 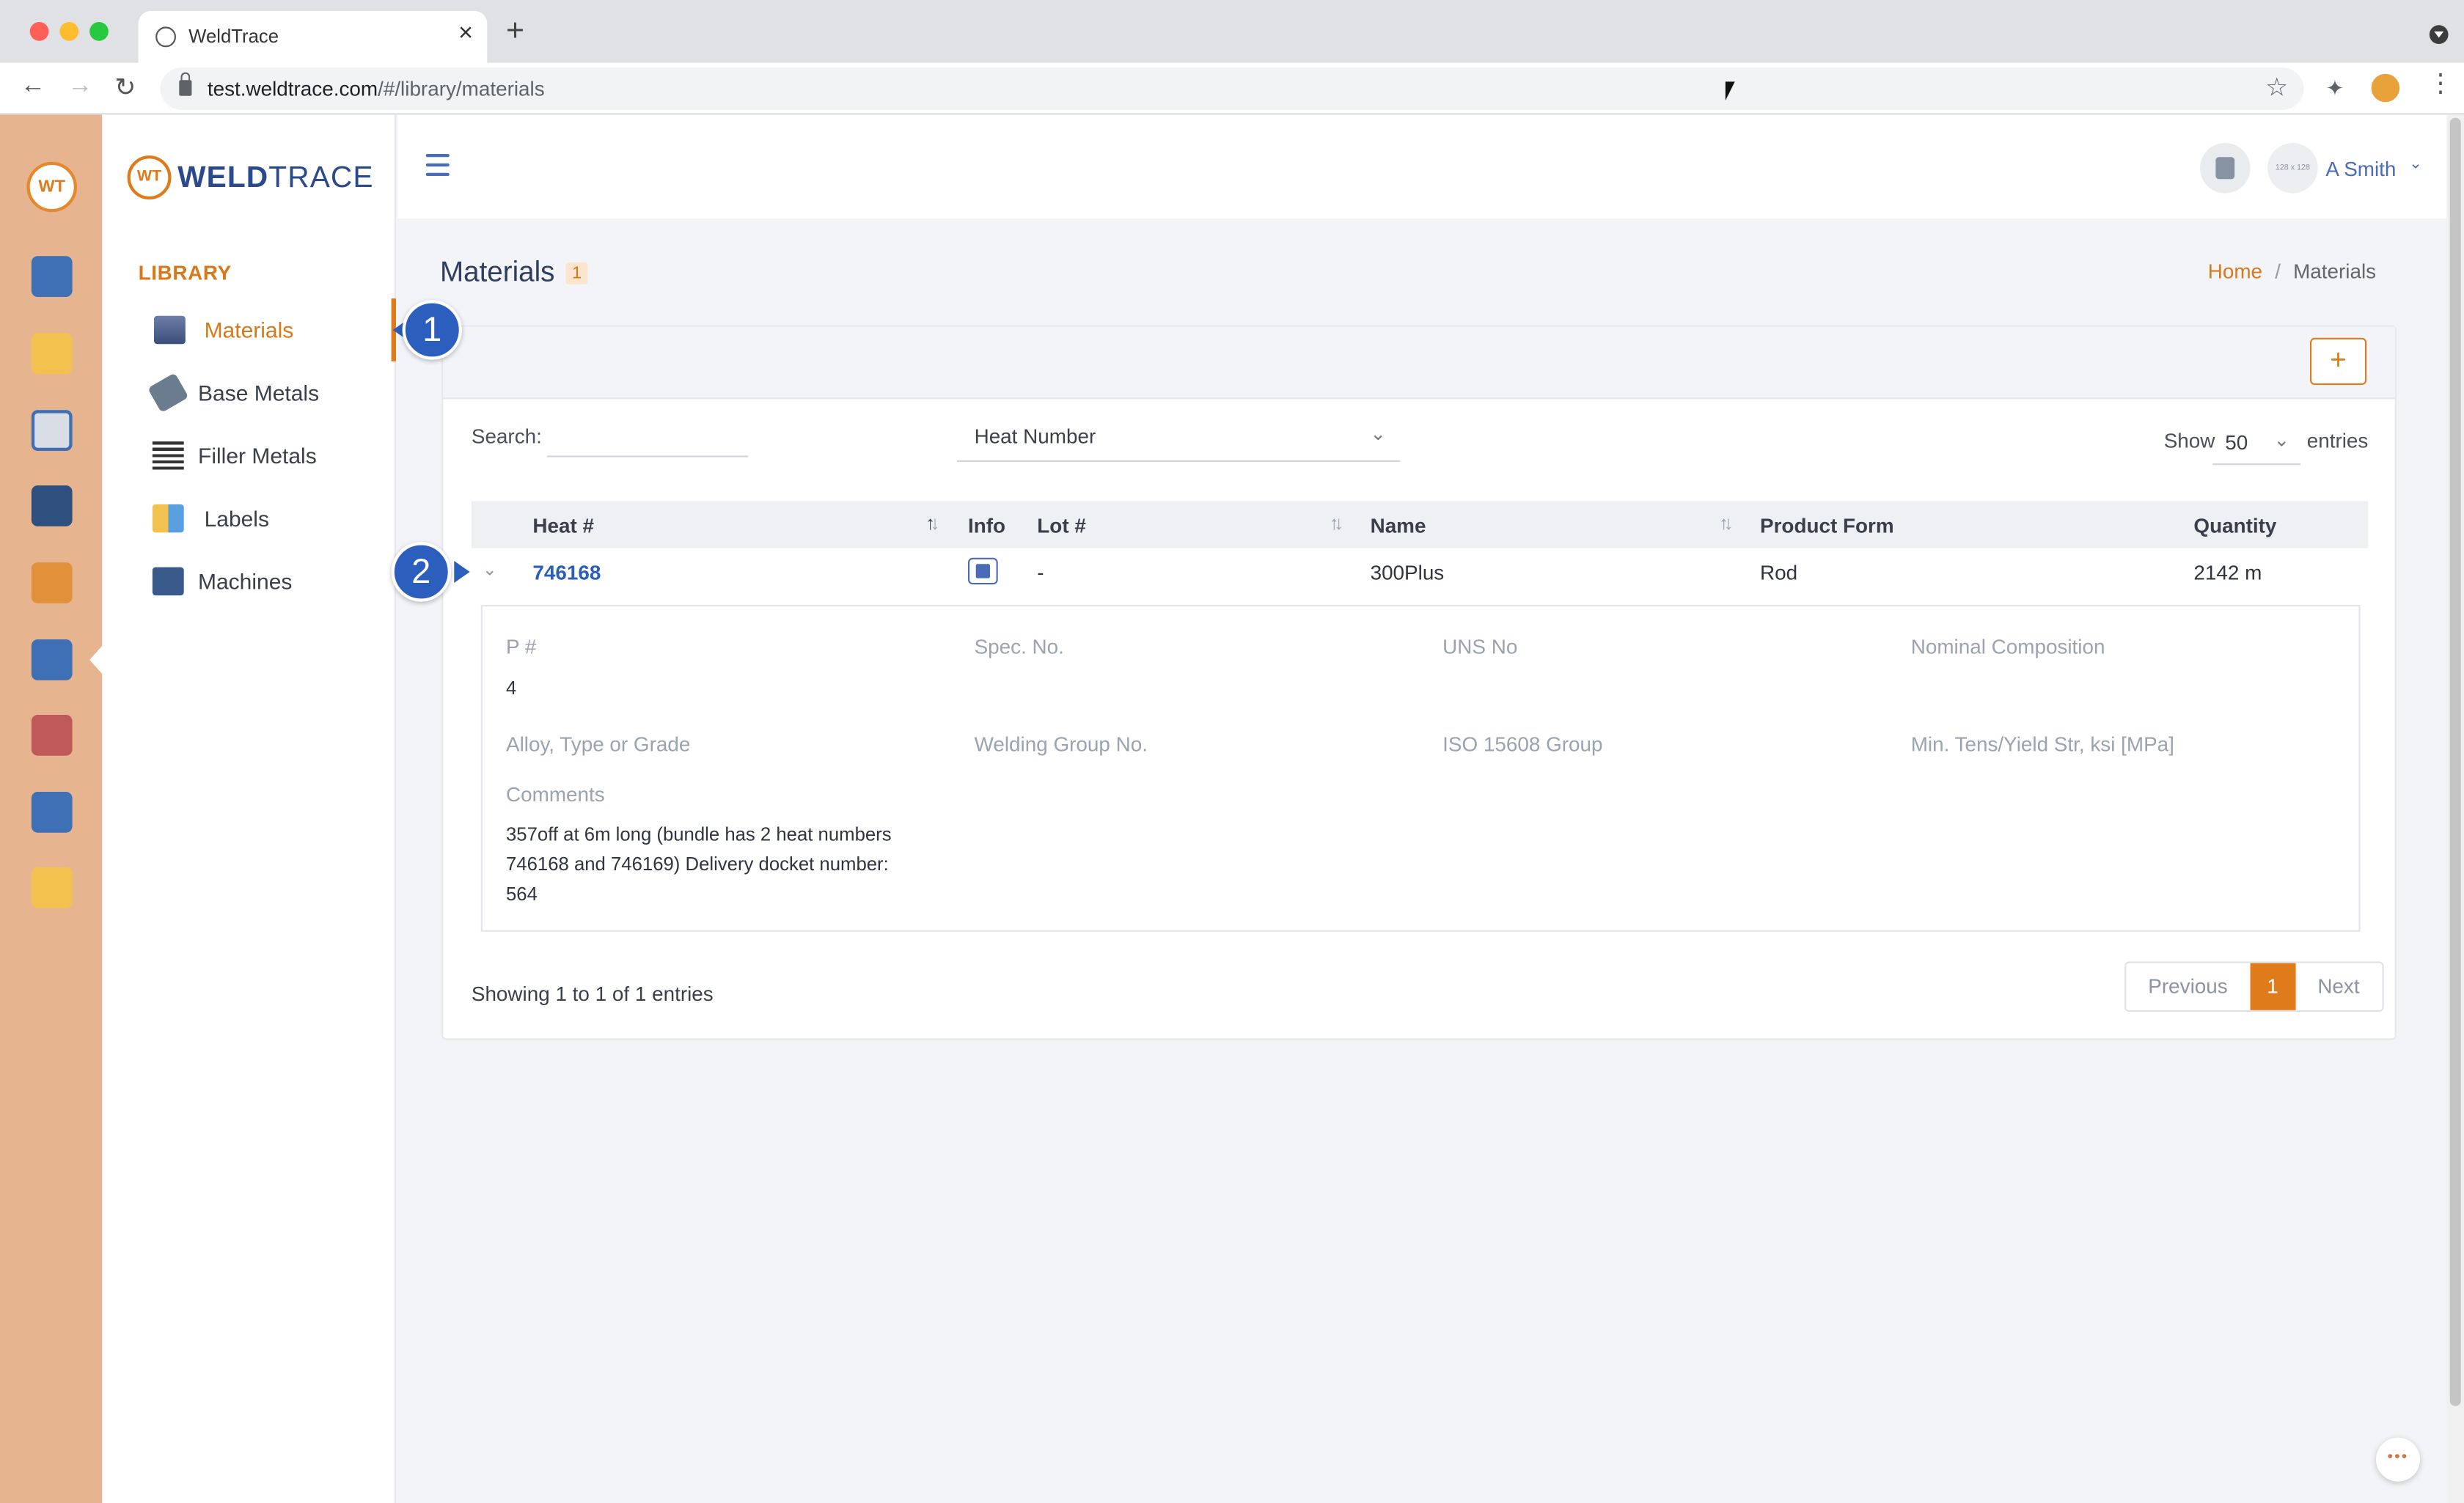 What do you see at coordinates (2225, 168) in the screenshot?
I see `notes-button` at bounding box center [2225, 168].